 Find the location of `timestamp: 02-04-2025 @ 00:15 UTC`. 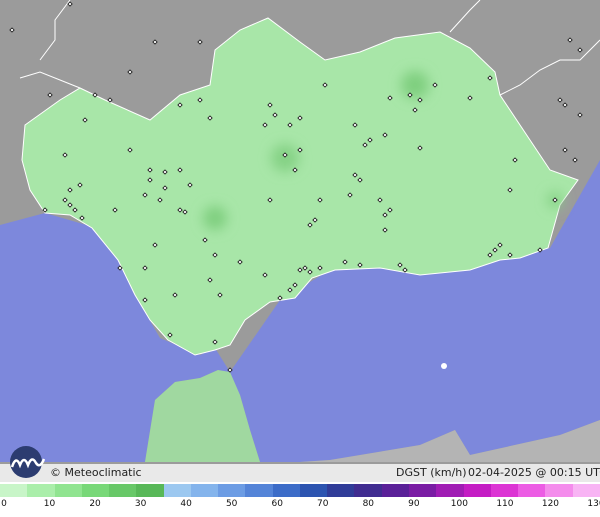

timestamp: 02-04-2025 @ 00:15 UTC is located at coordinates (534, 472).